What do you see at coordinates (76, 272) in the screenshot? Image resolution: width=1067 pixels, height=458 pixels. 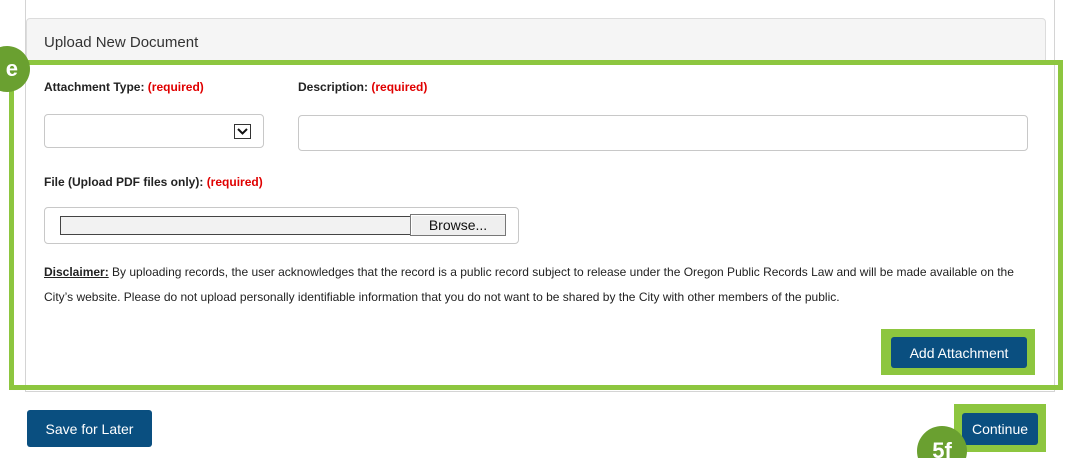 I see `disclaimer-heading: Disclaimer:` at bounding box center [76, 272].